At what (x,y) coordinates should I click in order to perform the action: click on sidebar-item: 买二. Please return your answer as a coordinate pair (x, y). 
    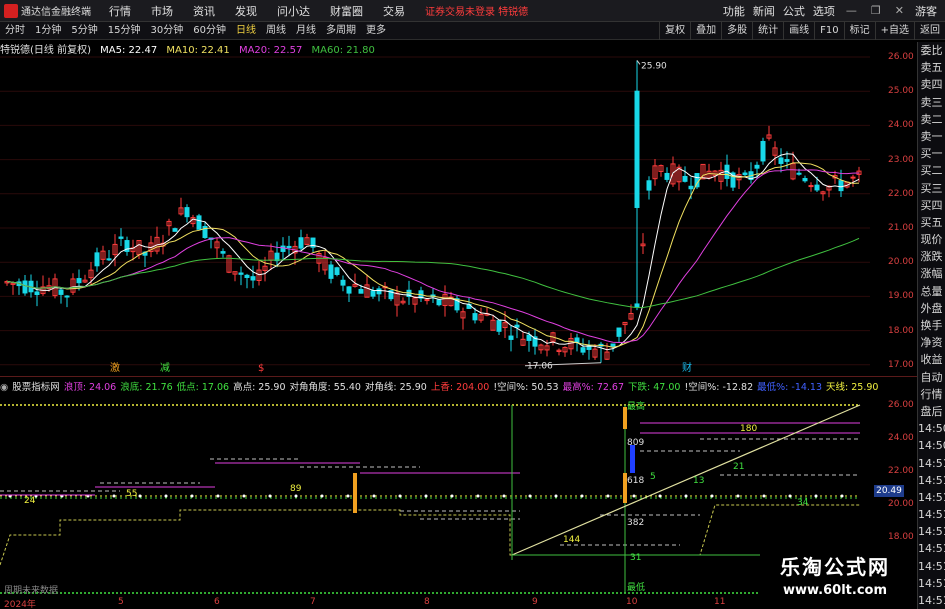
    Looking at the image, I should click on (931, 170).